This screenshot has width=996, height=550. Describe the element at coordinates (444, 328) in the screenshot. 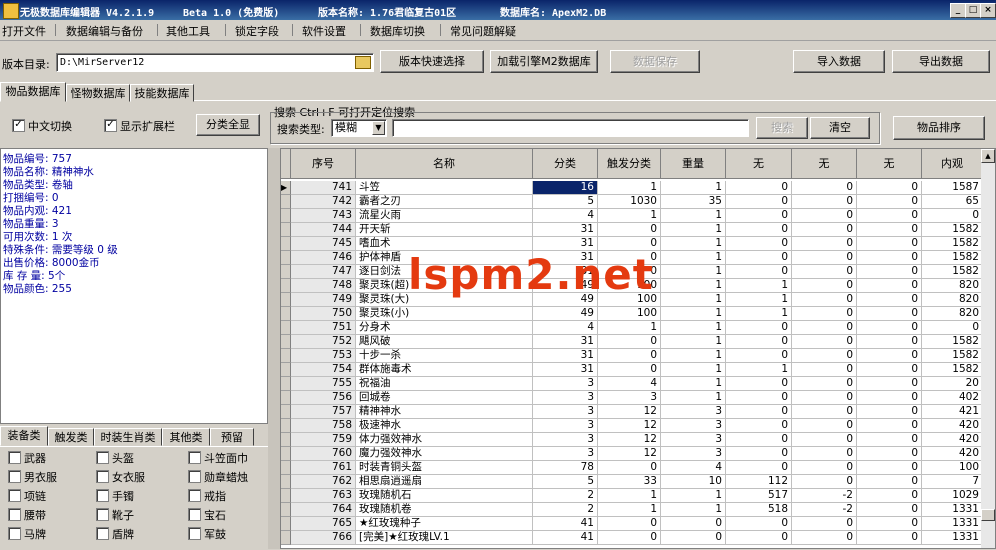

I see `table-cell: 分身术` at that location.